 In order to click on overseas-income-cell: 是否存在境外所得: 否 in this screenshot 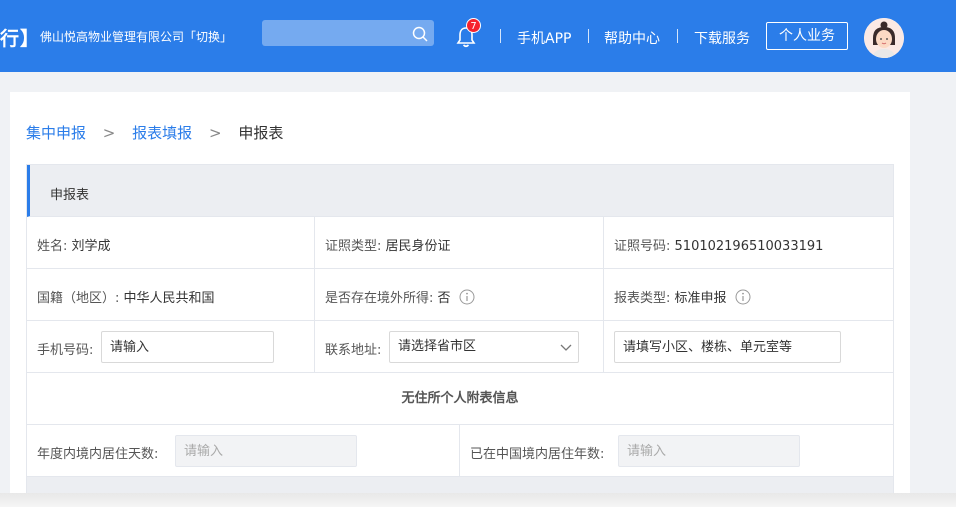, I will do `click(459, 294)`.